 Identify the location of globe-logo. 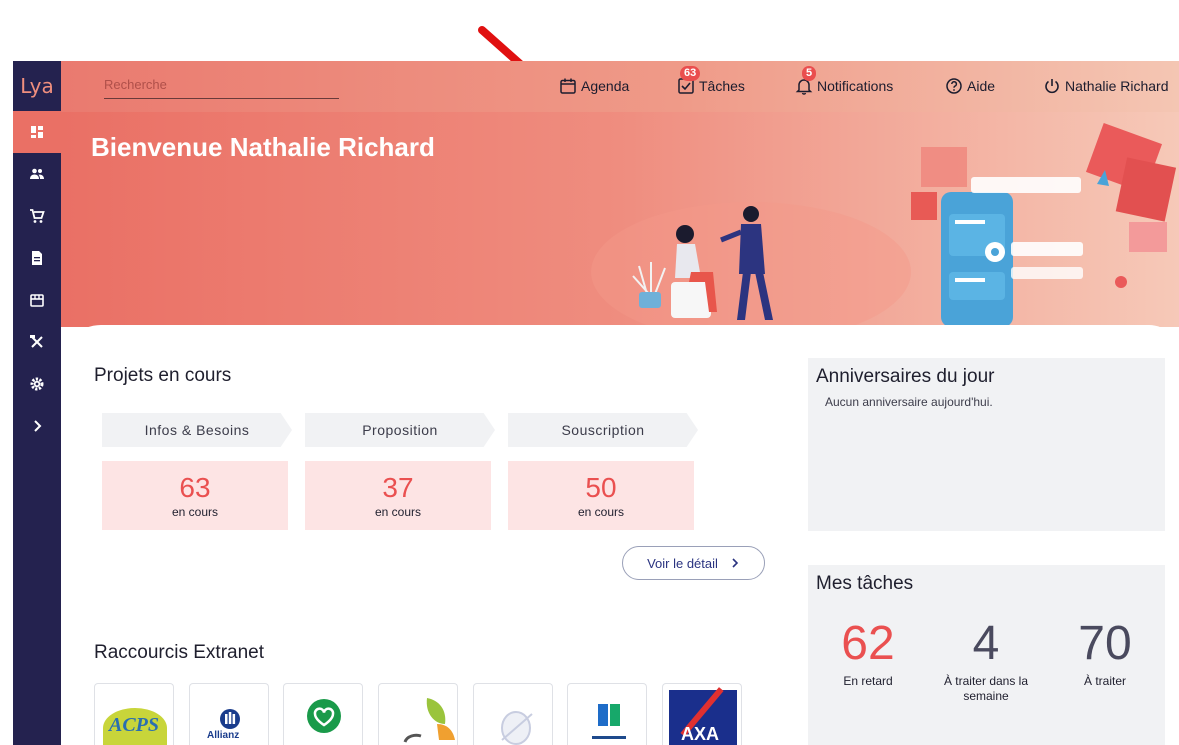
(517, 728).